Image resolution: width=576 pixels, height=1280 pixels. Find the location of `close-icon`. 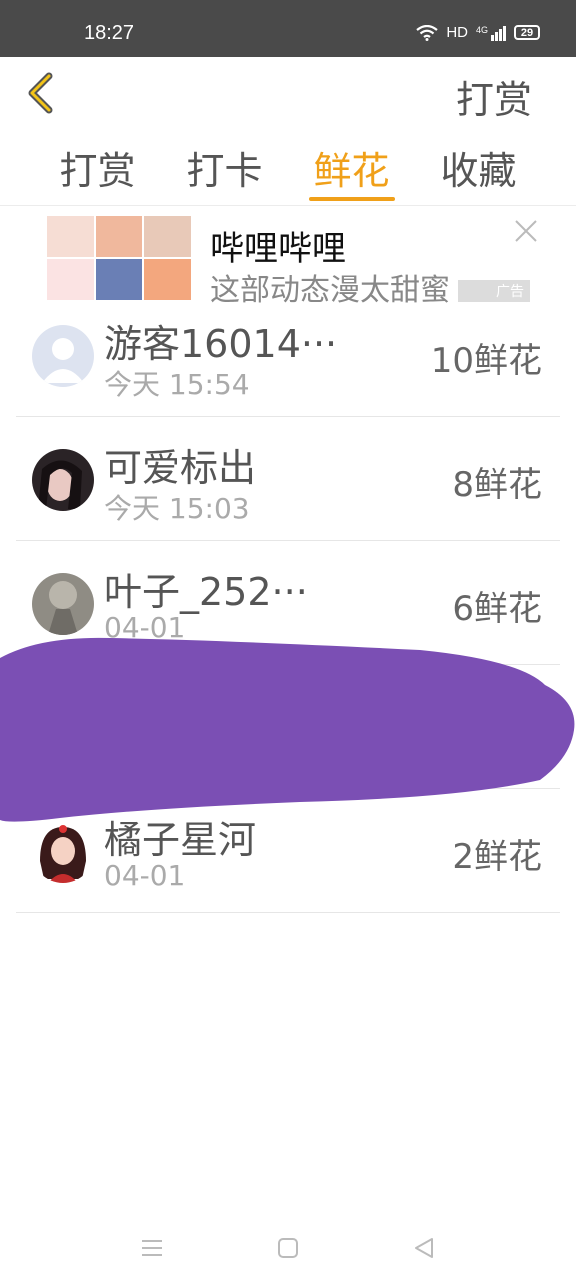

close-icon is located at coordinates (526, 231).